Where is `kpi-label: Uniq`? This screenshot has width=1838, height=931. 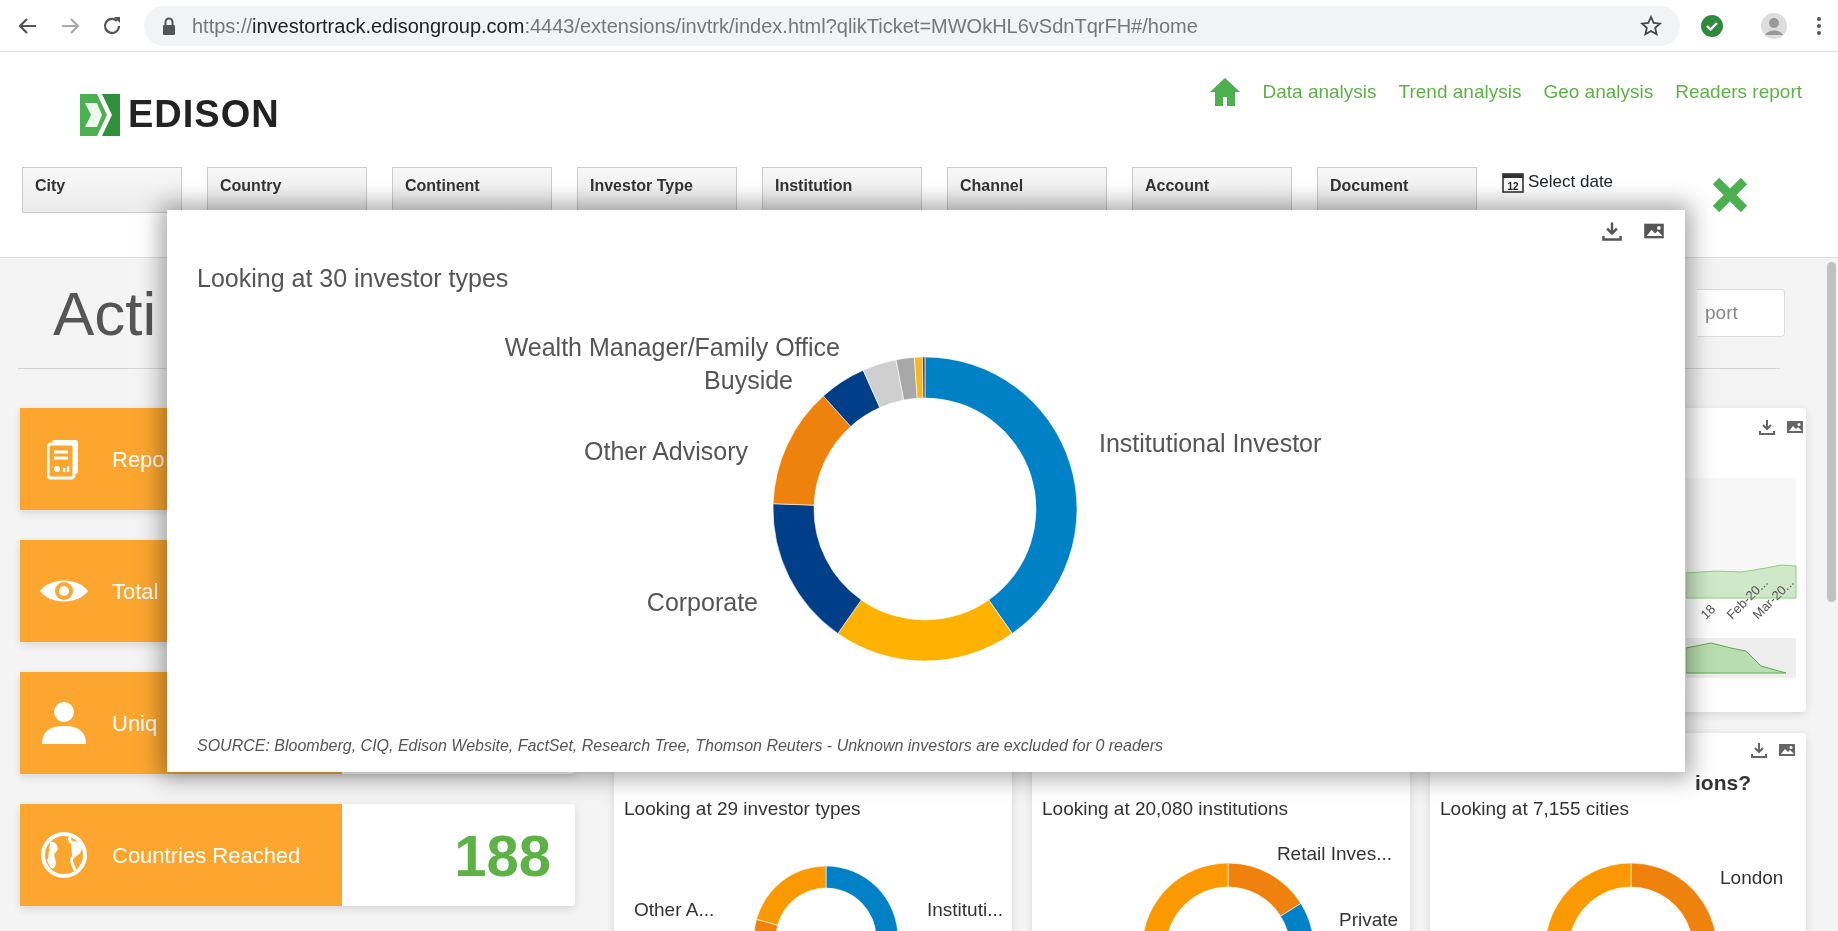 kpi-label: Uniq is located at coordinates (135, 723).